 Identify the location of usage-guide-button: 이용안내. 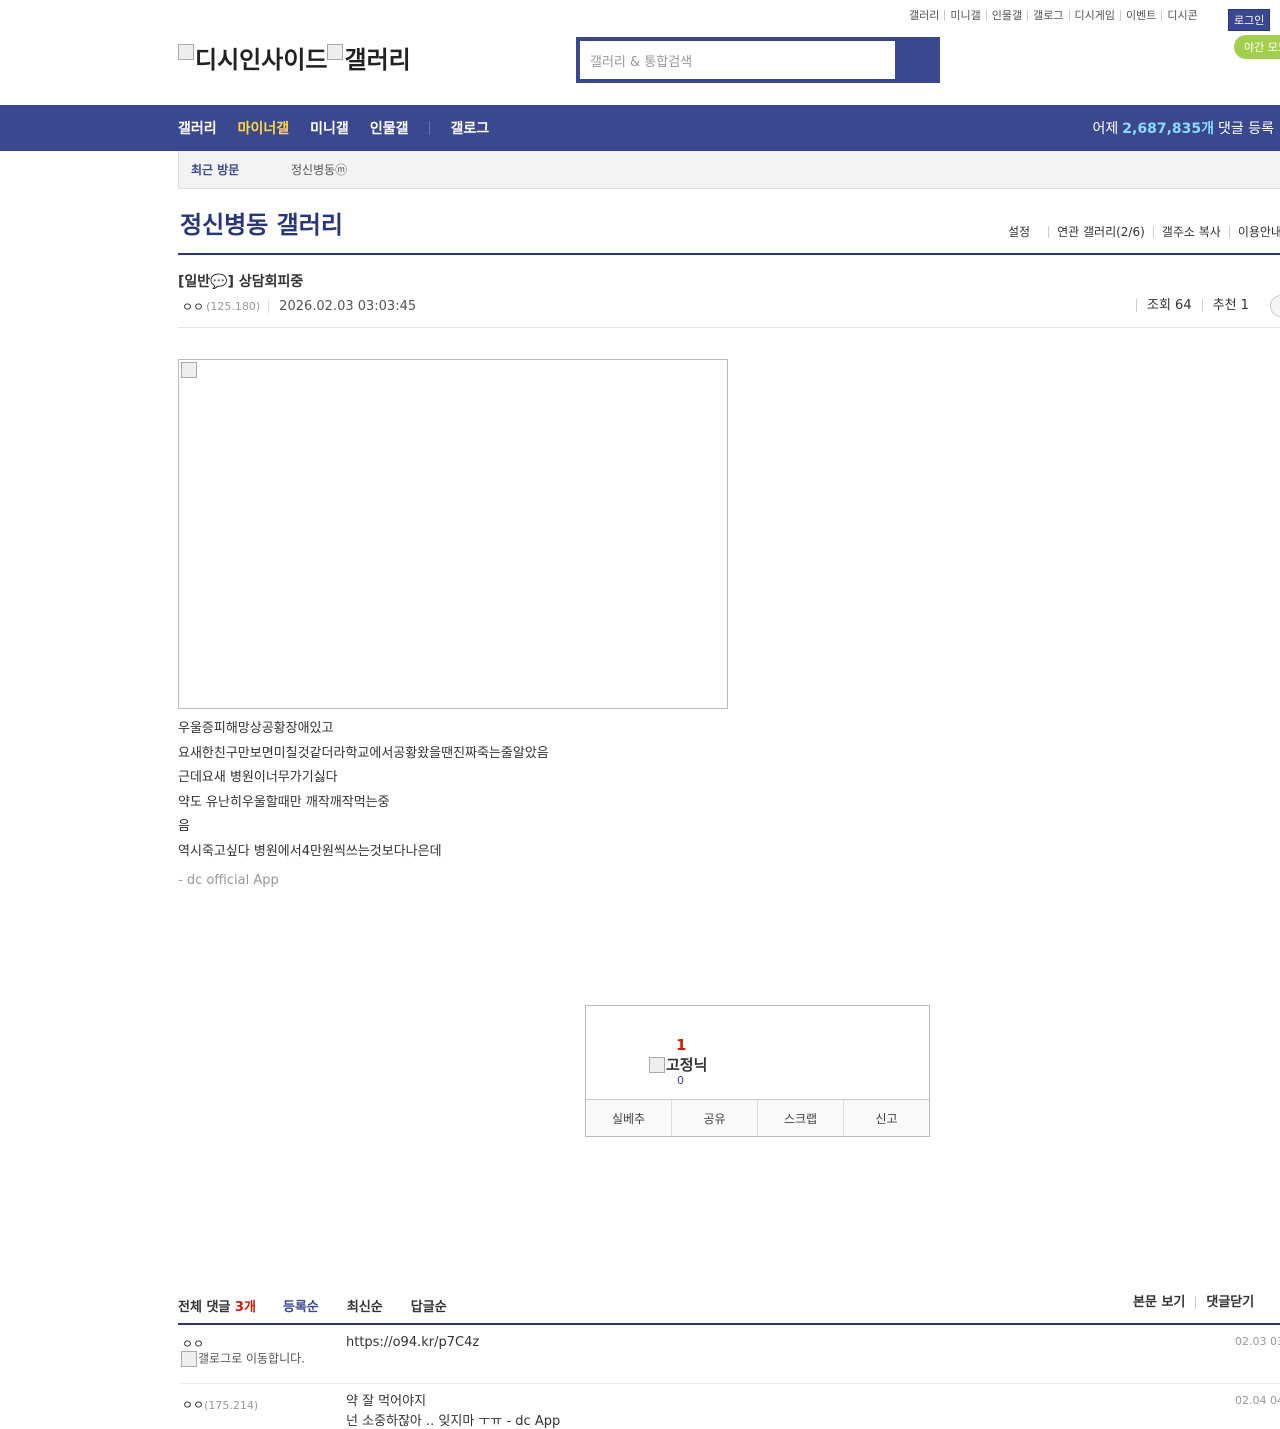
(1254, 232).